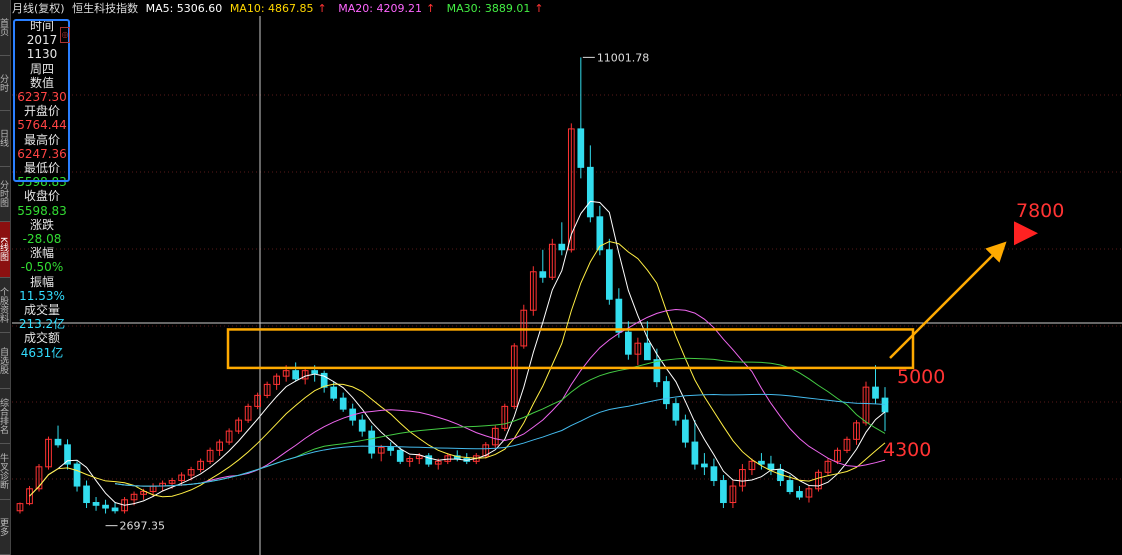  What do you see at coordinates (143, 526) in the screenshot?
I see `low-value-label: 2697.35` at bounding box center [143, 526].